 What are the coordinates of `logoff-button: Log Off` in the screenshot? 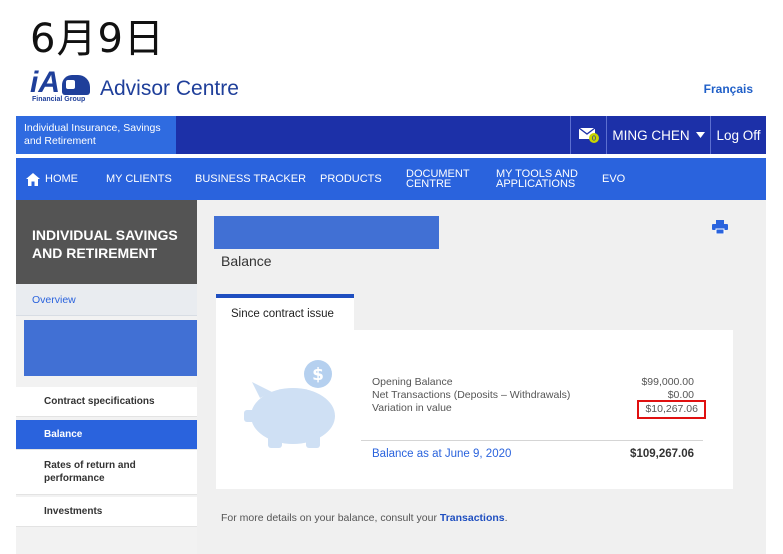 It's located at (738, 135).